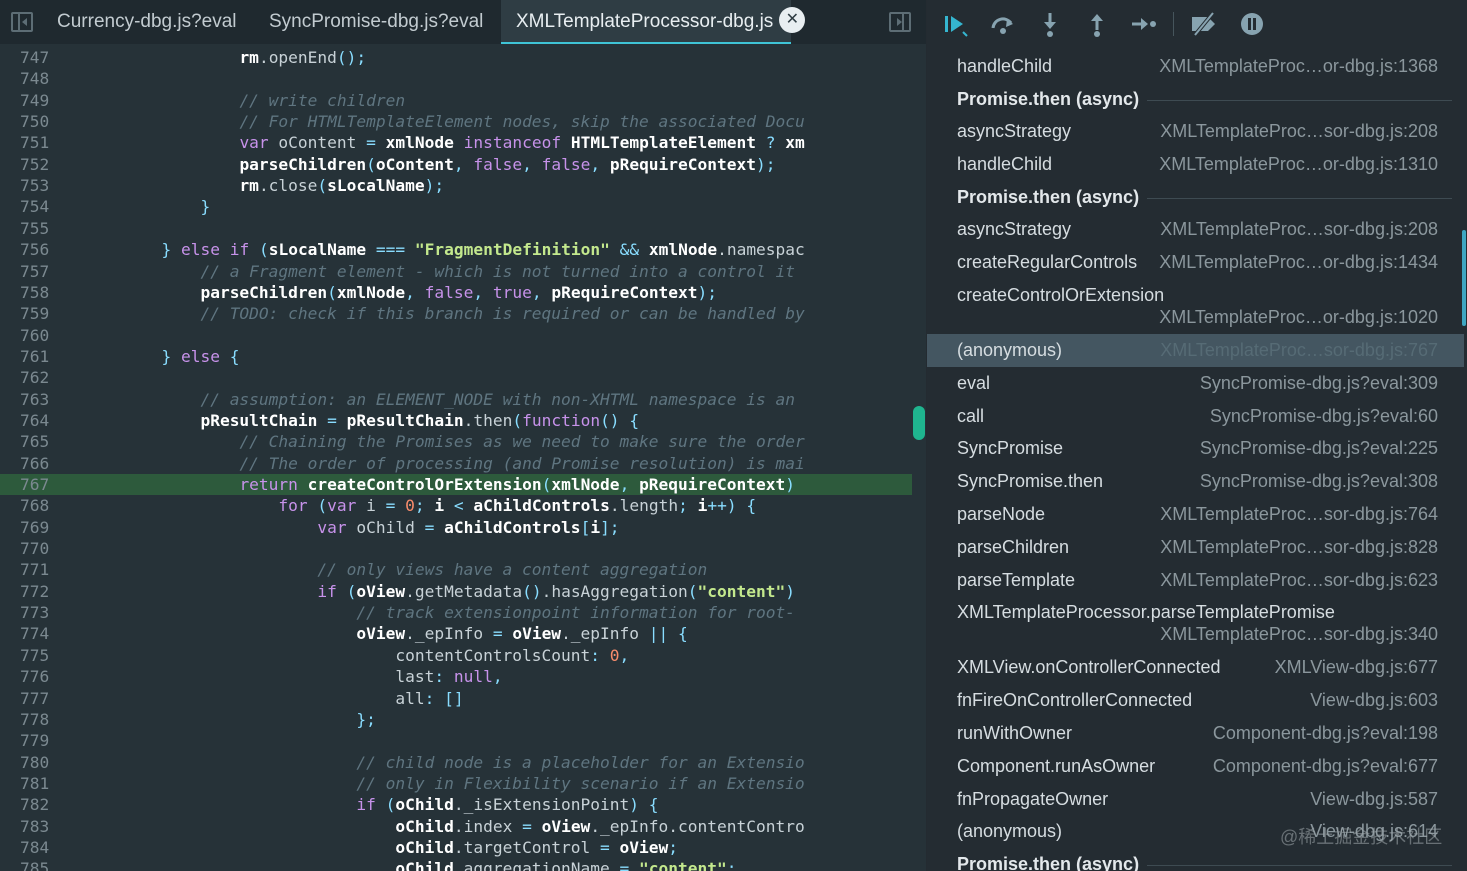 The image size is (1467, 871). What do you see at coordinates (38, 612) in the screenshot?
I see `line-number: 773` at bounding box center [38, 612].